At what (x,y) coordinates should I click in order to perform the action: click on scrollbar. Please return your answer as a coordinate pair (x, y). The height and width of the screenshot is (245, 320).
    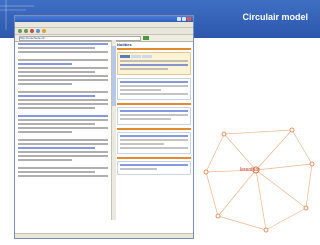
    Looking at the image, I should click on (113, 130).